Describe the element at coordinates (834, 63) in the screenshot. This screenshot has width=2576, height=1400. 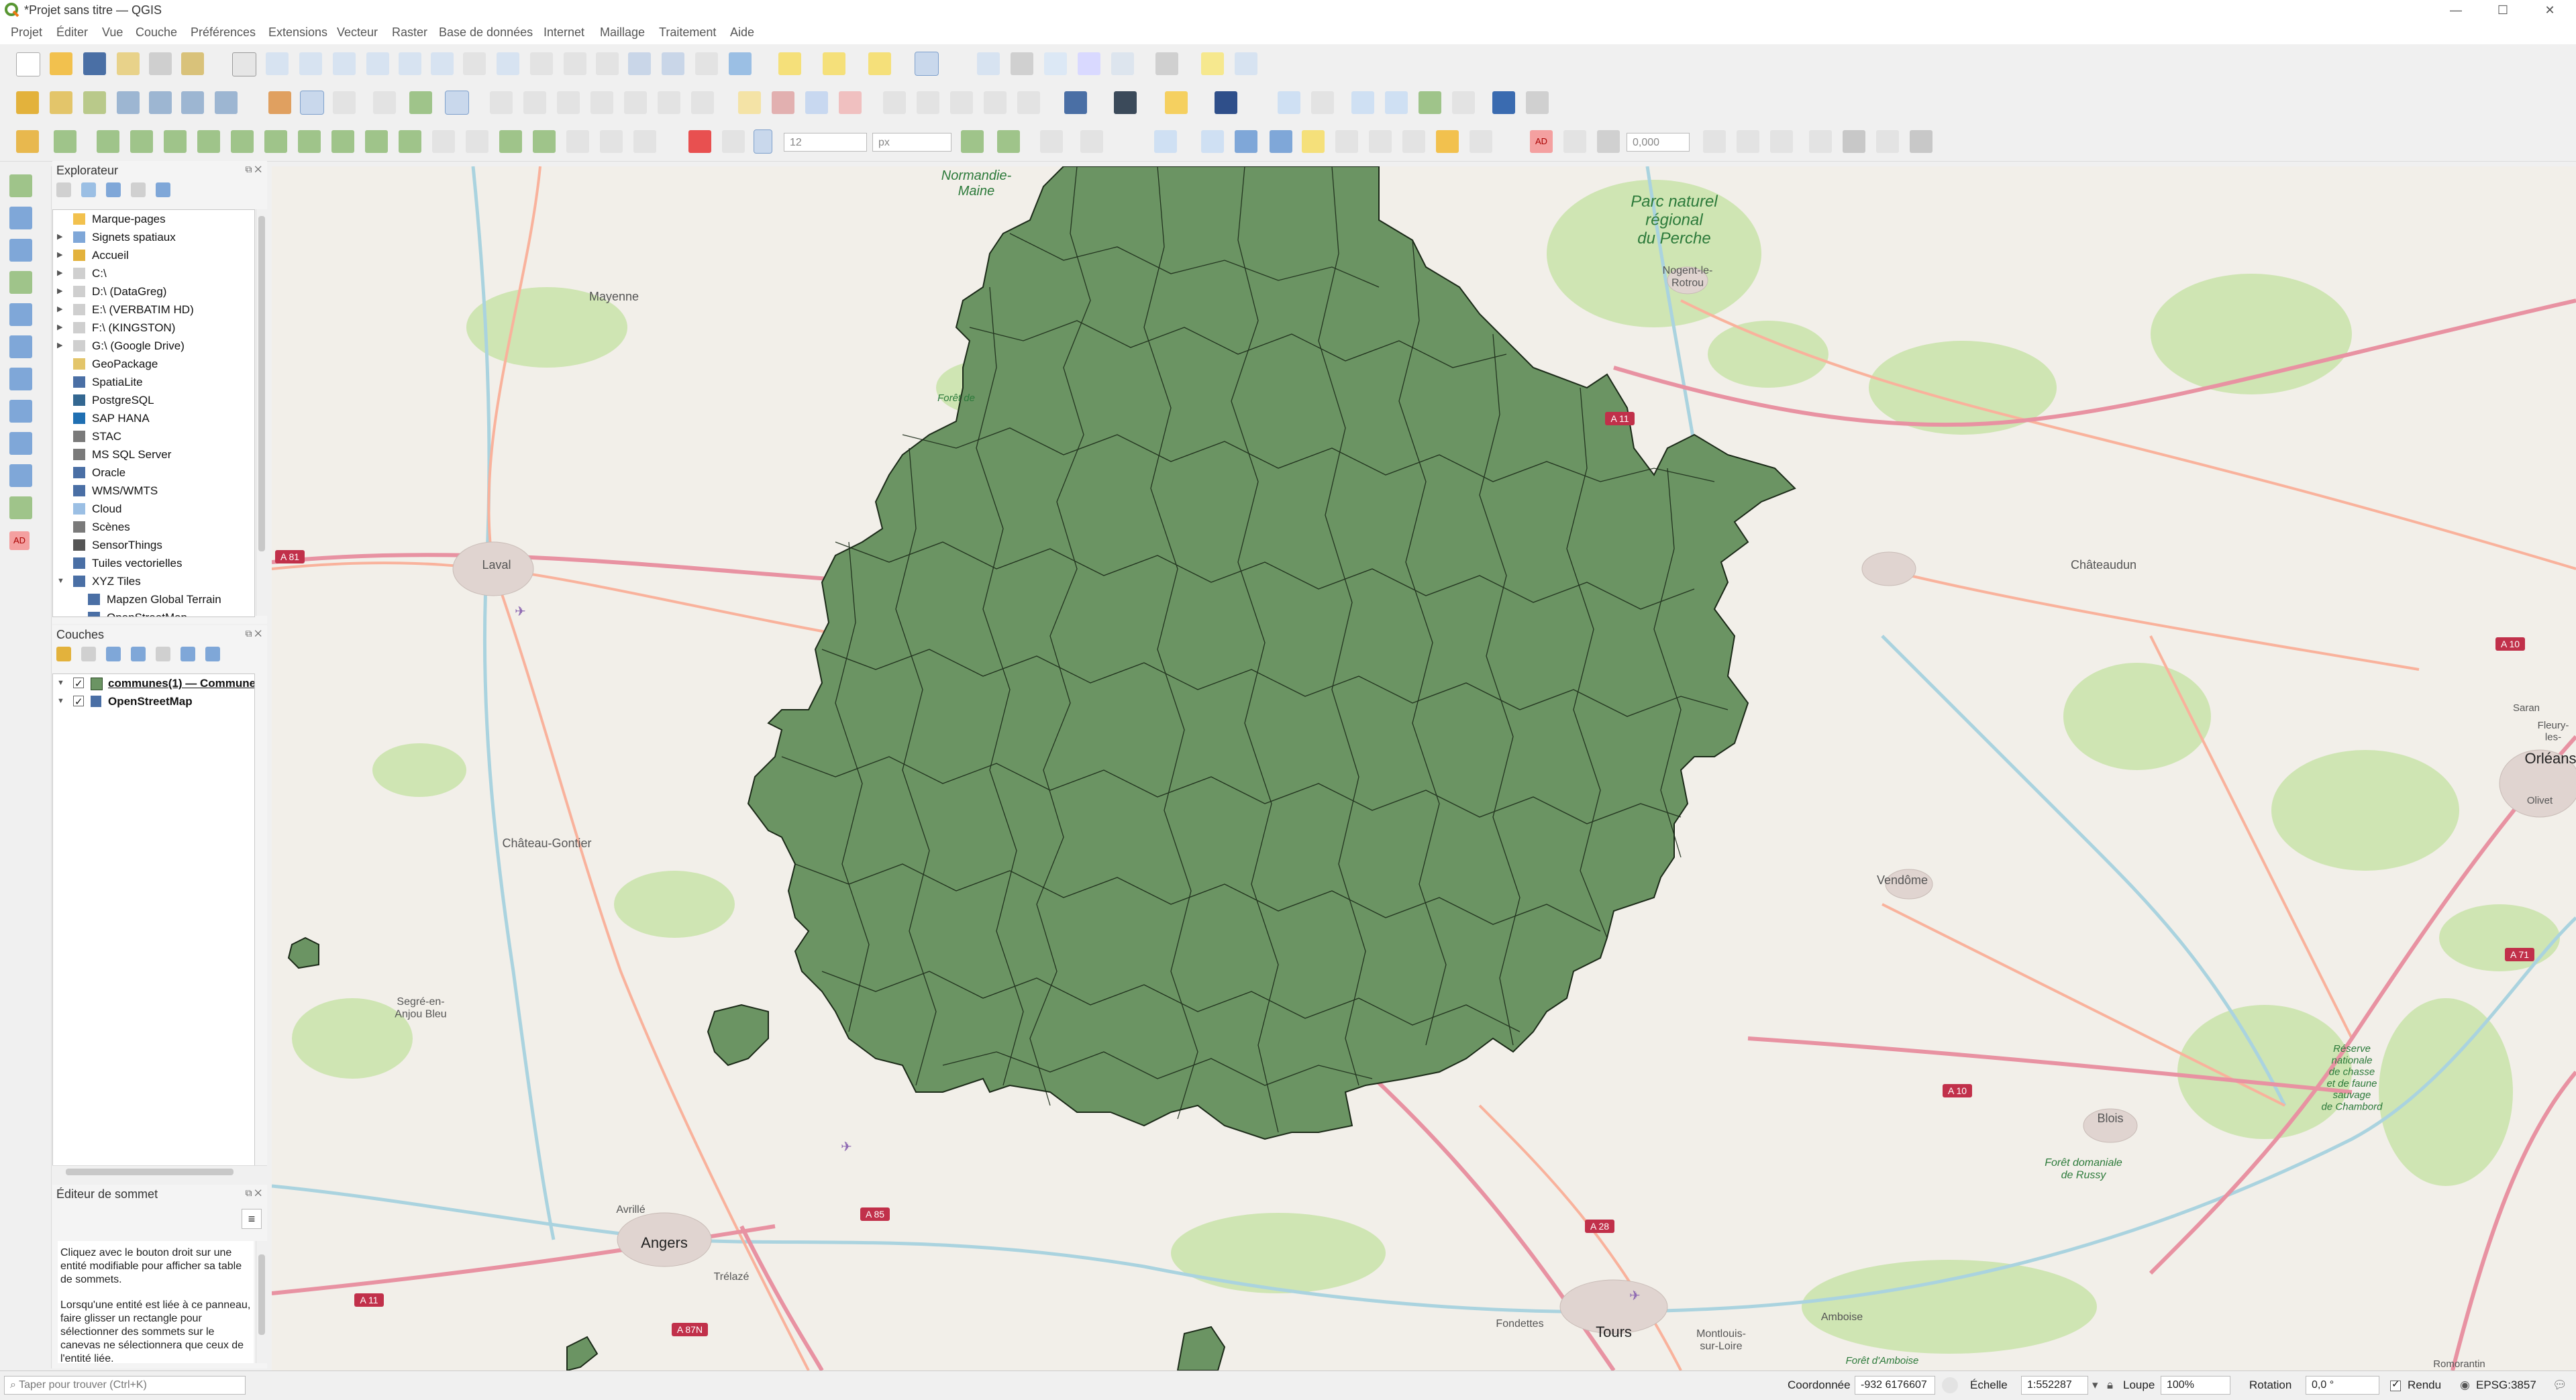
I see `select-by-value-icon` at that location.